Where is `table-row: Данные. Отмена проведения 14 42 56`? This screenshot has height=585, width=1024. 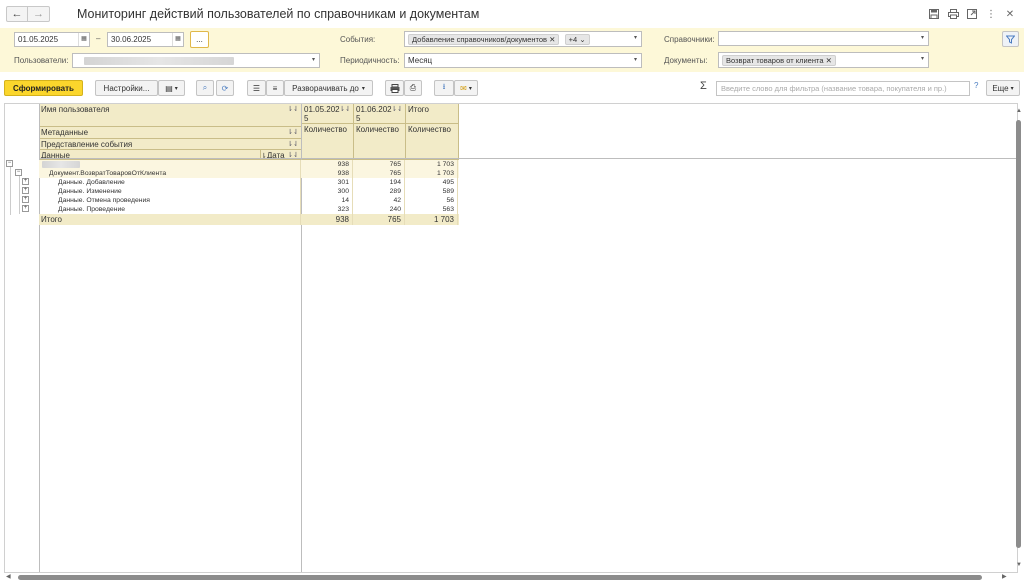 table-row: Данные. Отмена проведения 14 42 56 is located at coordinates (249, 200).